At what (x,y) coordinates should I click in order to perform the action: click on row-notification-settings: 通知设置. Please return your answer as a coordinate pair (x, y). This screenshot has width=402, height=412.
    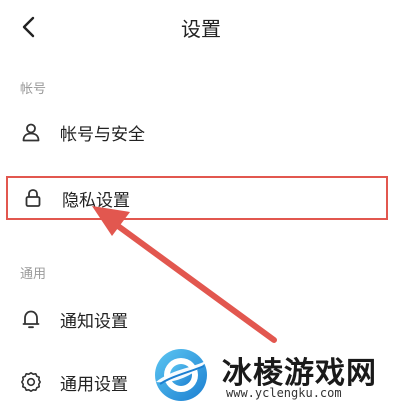
    Looking at the image, I should click on (197, 319).